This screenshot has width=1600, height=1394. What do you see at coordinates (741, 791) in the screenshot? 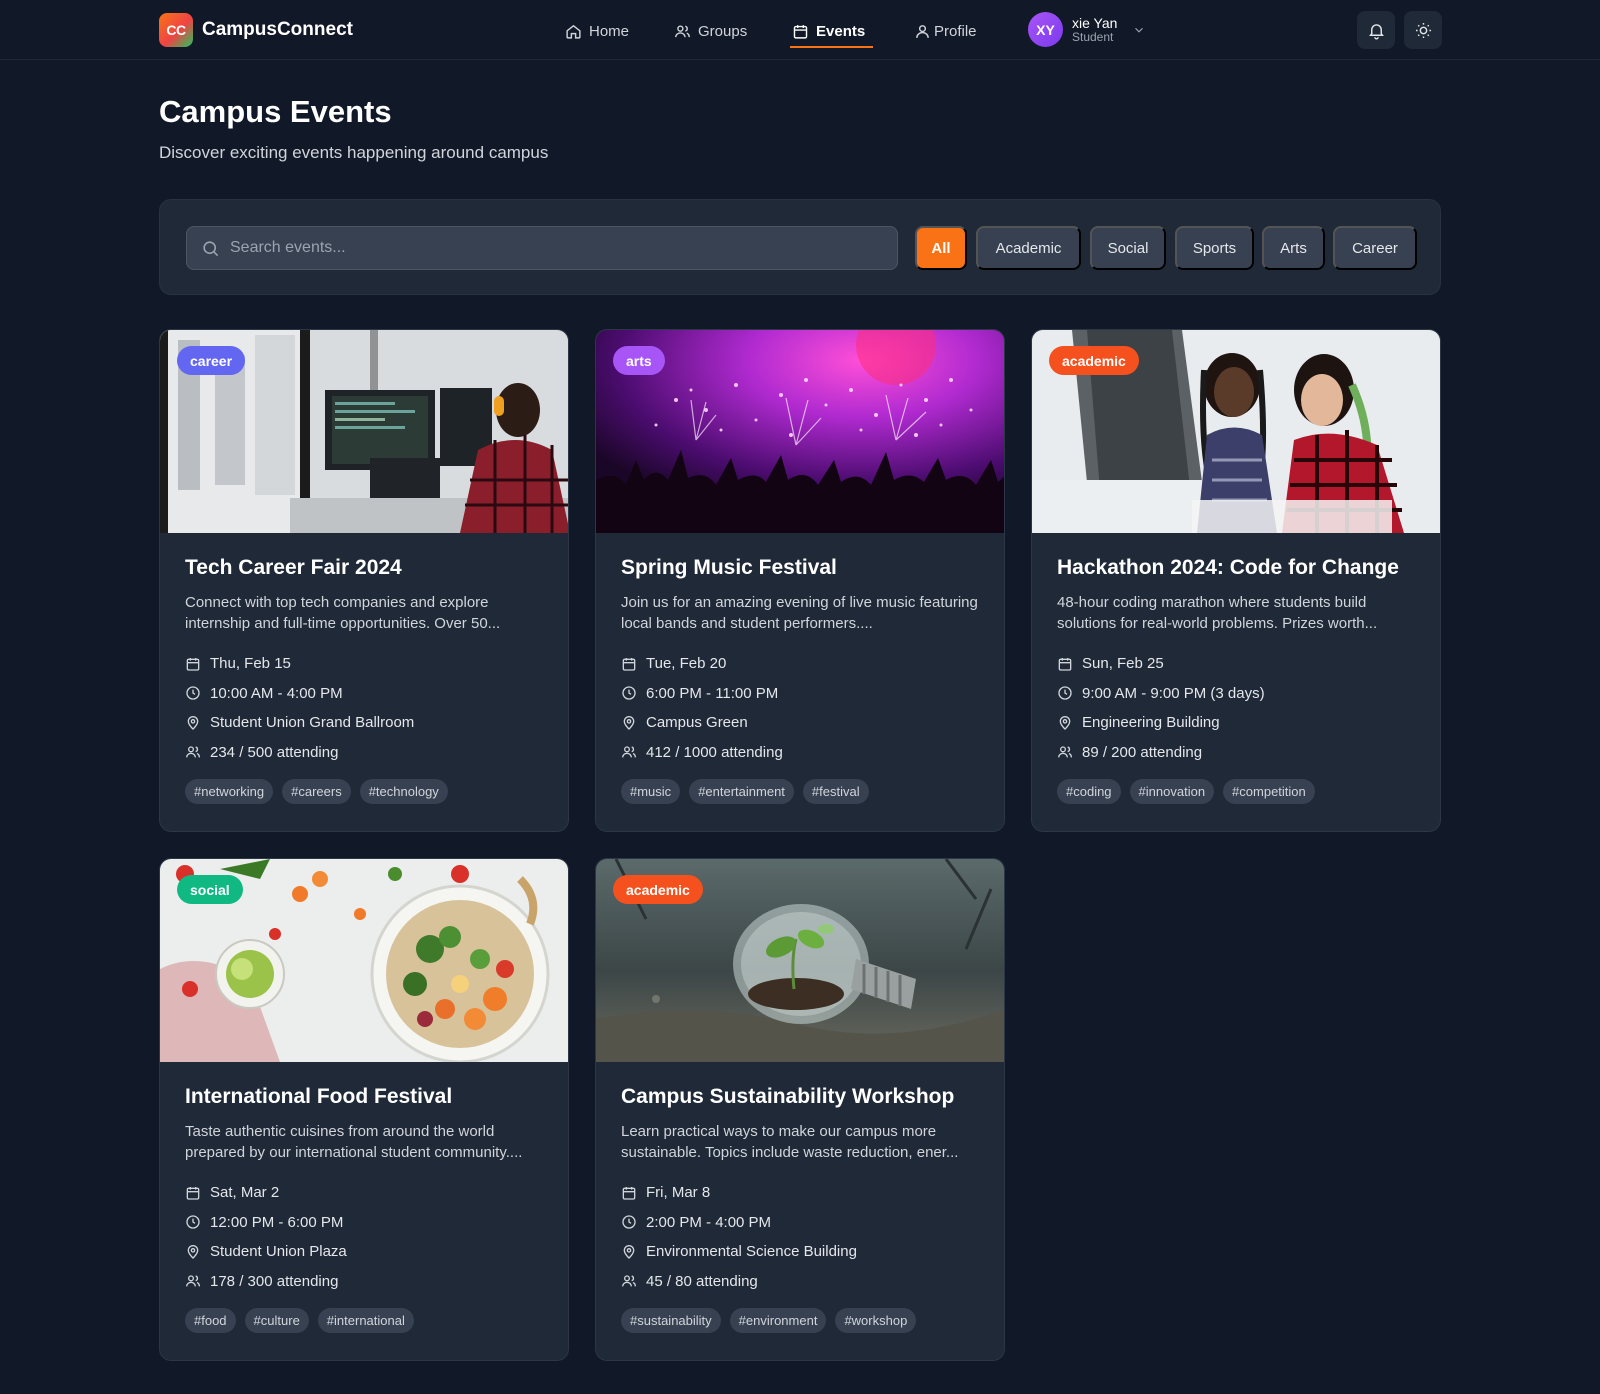
I see `tag: #entertainment` at bounding box center [741, 791].